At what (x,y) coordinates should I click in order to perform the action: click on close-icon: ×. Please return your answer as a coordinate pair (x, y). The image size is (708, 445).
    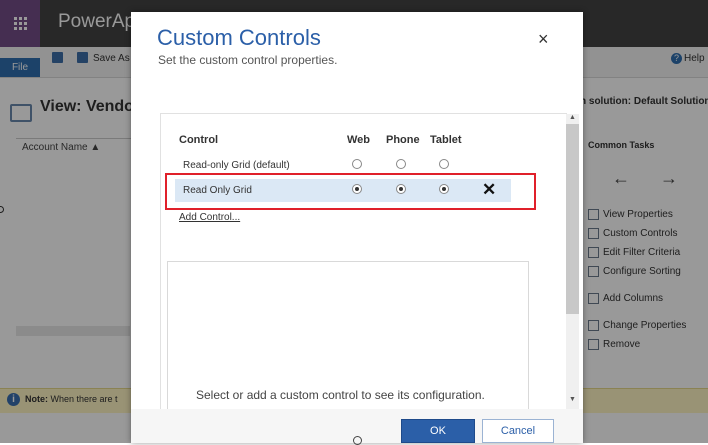
    Looking at the image, I should click on (543, 39).